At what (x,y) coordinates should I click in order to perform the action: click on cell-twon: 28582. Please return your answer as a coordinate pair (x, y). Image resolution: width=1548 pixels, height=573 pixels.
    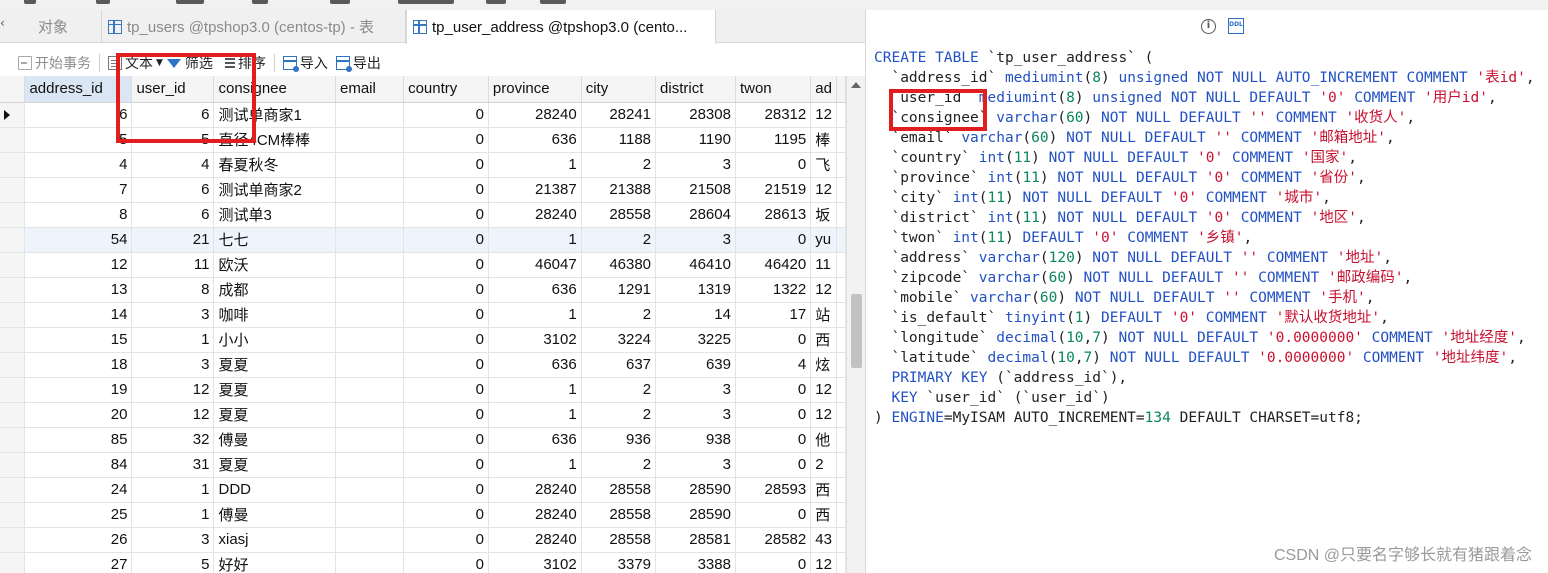
    Looking at the image, I should click on (773, 540).